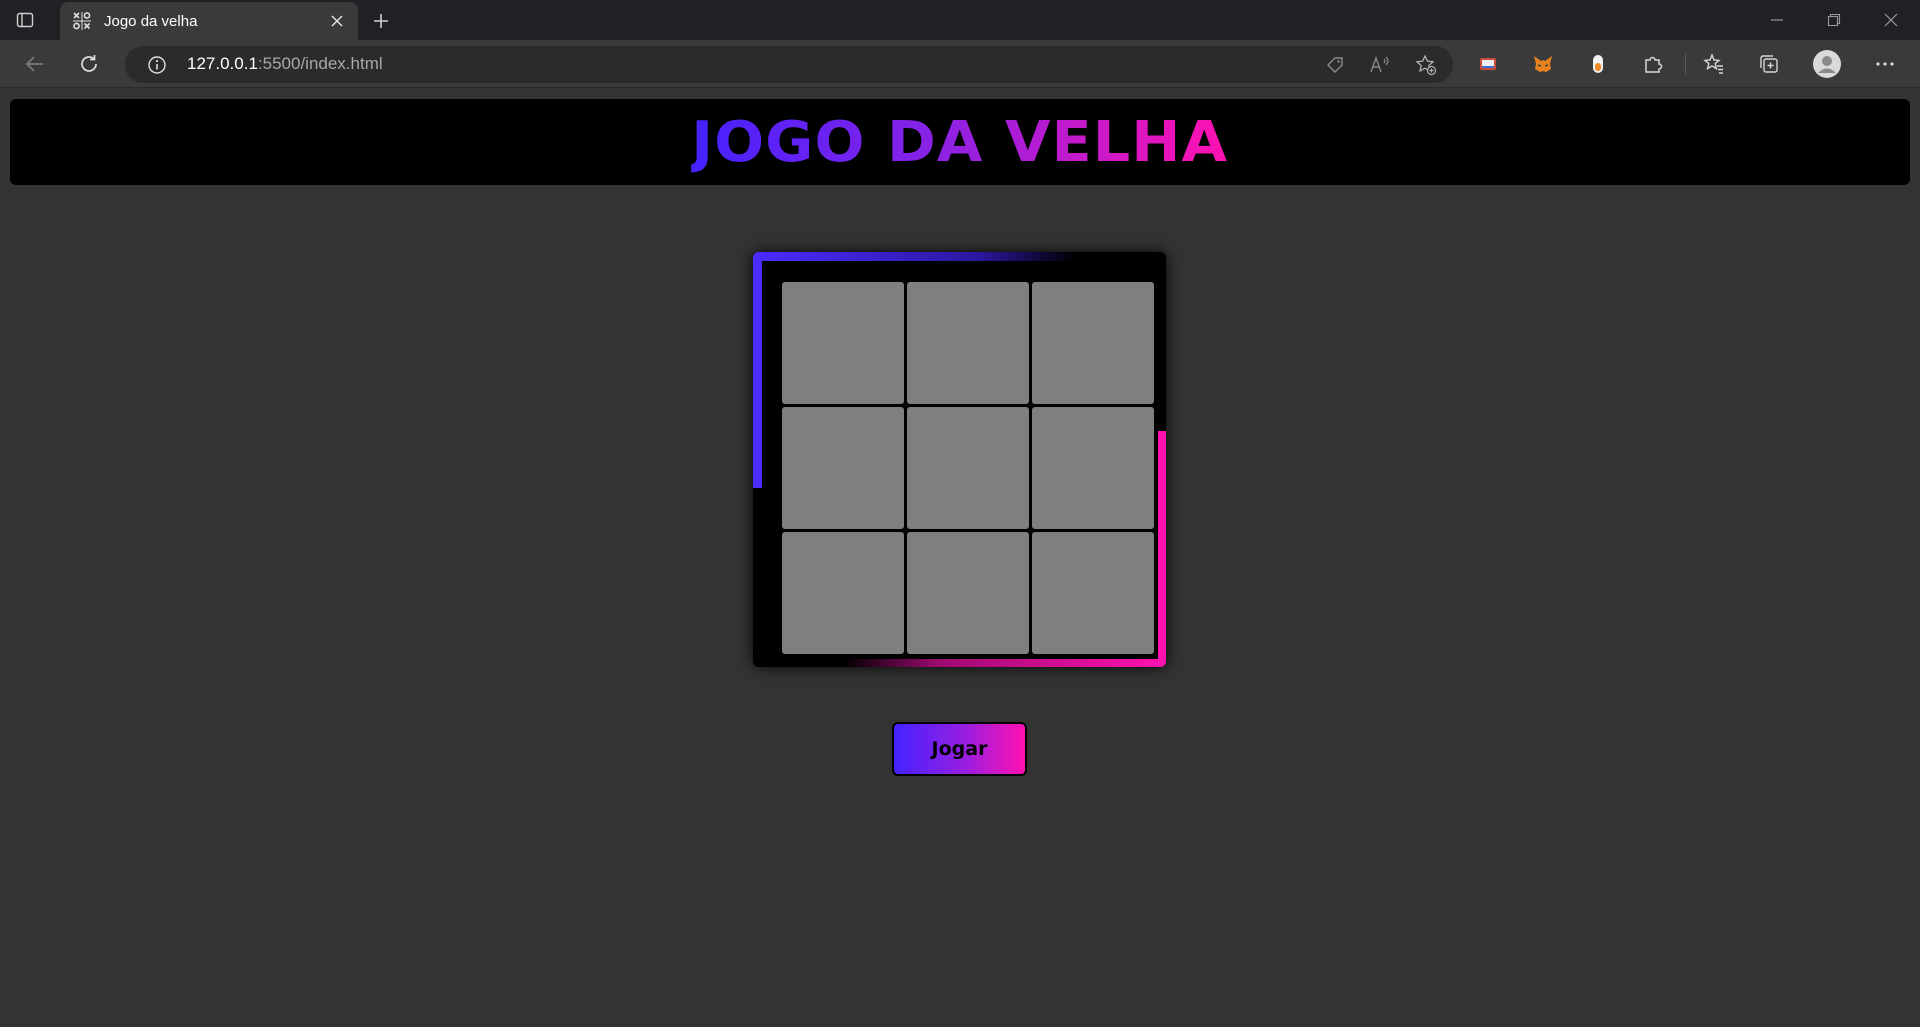 This screenshot has width=1920, height=1027. I want to click on close-window-icon, so click(1891, 20).